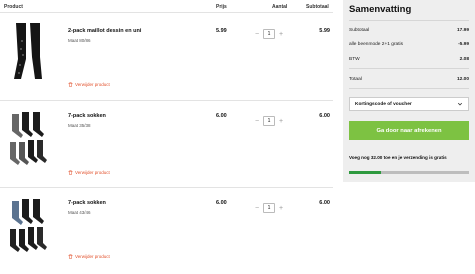 The image size is (475, 274). I want to click on product-size: Maat 35/38, so click(79, 125).